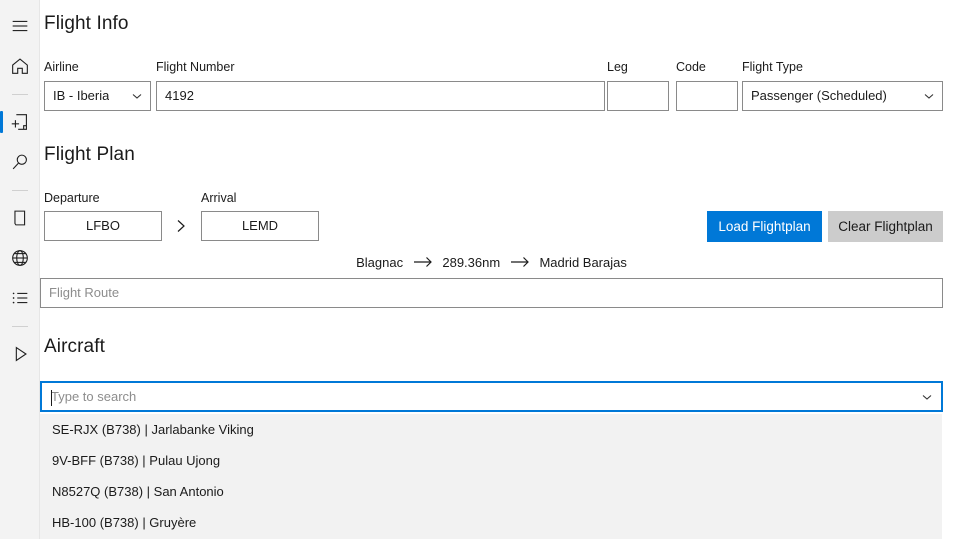  Describe the element at coordinates (260, 226) in the screenshot. I see `arrival-input: LEMD` at that location.